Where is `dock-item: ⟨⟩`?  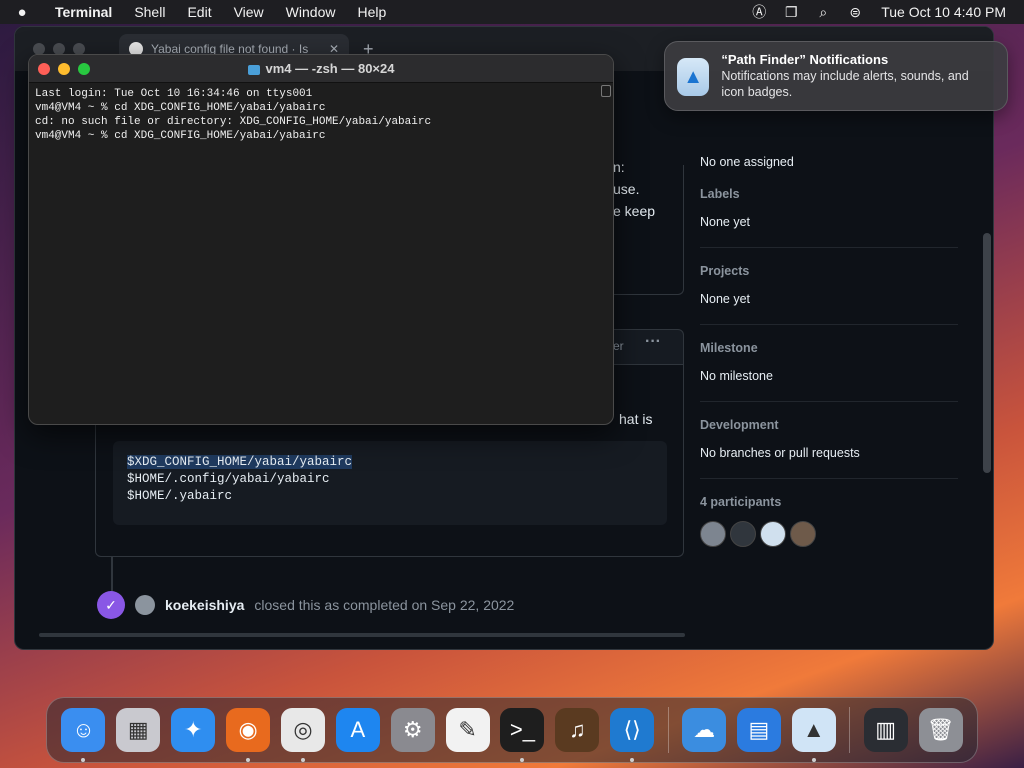 dock-item: ⟨⟩ is located at coordinates (632, 732).